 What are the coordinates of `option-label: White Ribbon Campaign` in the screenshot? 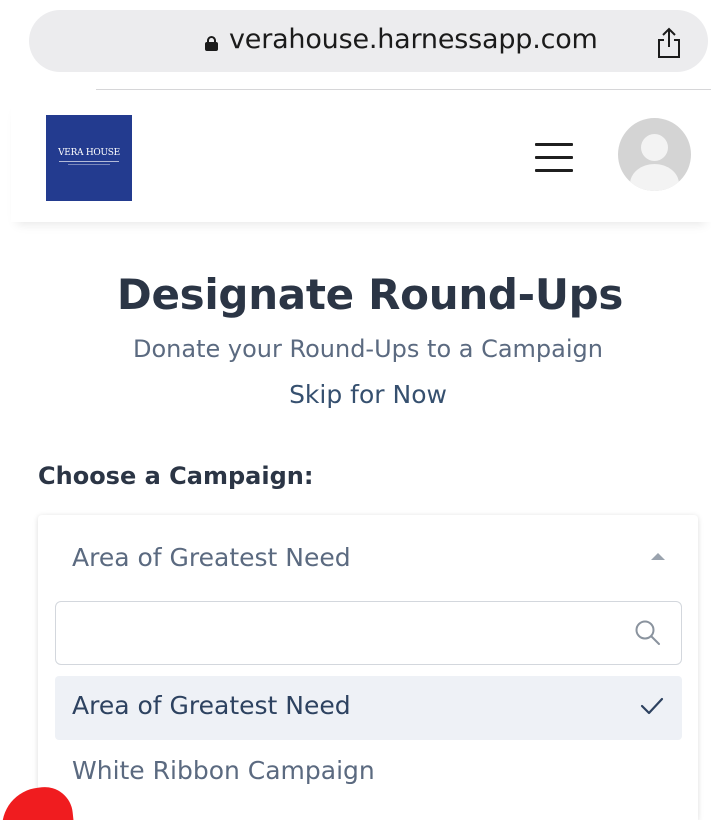 It's located at (223, 770).